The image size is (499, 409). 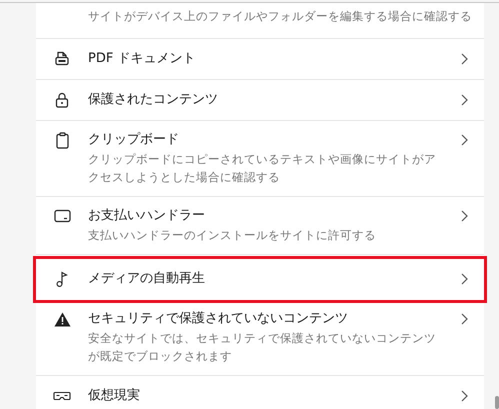 What do you see at coordinates (147, 216) in the screenshot?
I see `setting-title: お支払いハンドラー` at bounding box center [147, 216].